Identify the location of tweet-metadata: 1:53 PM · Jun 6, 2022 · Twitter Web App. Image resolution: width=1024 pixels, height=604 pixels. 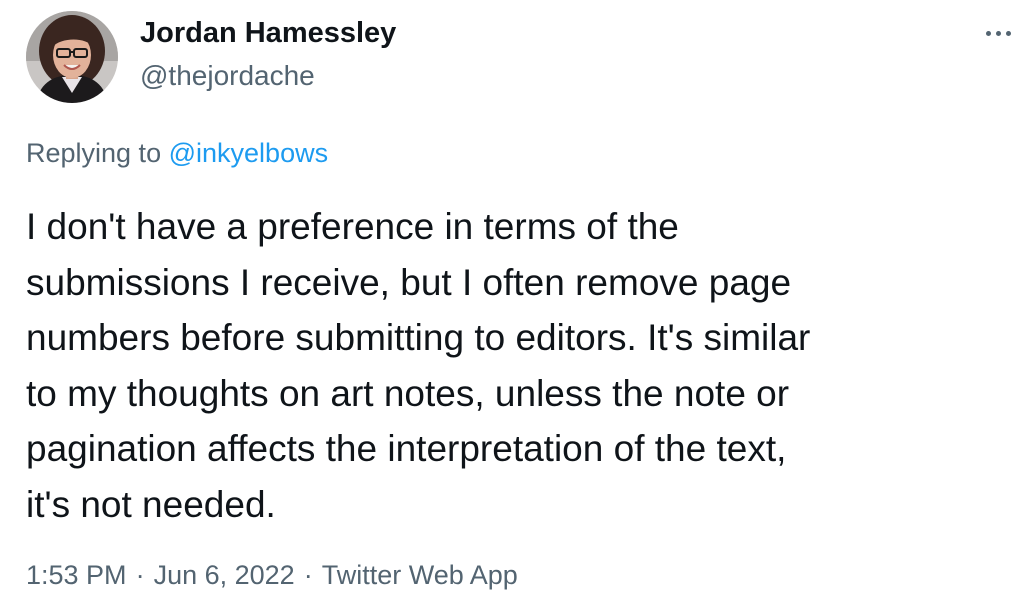
(272, 575).